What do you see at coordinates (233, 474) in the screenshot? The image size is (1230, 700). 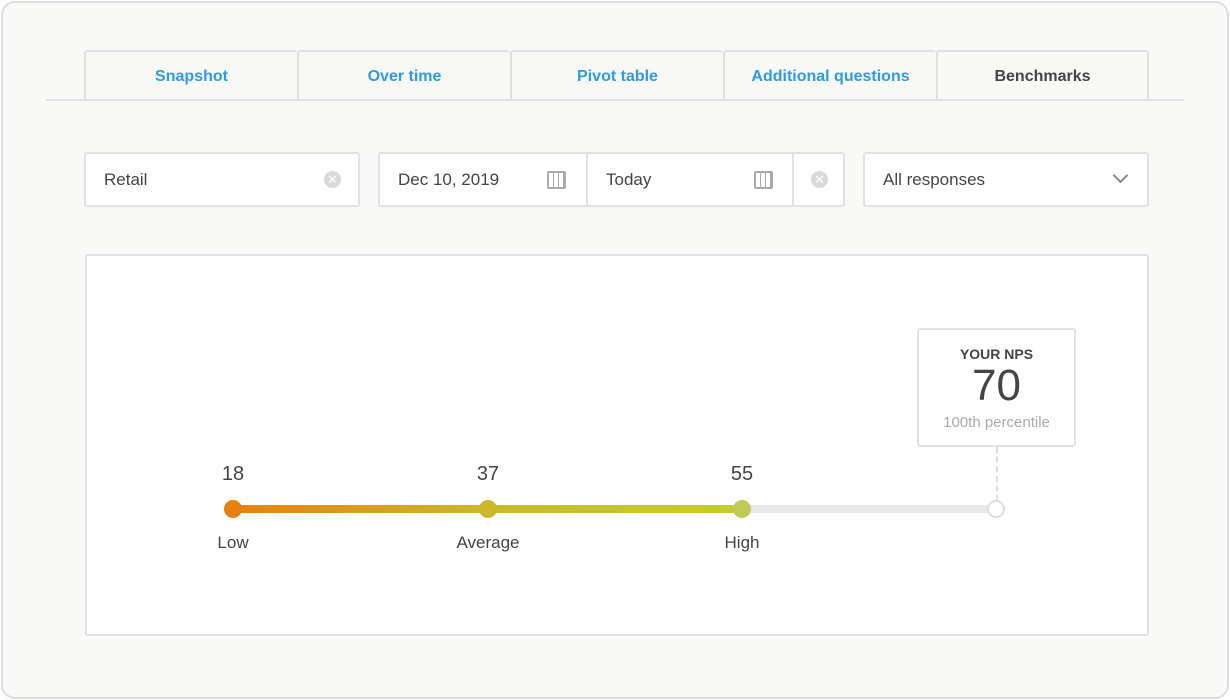 I see `benchmark-low-value: 18` at bounding box center [233, 474].